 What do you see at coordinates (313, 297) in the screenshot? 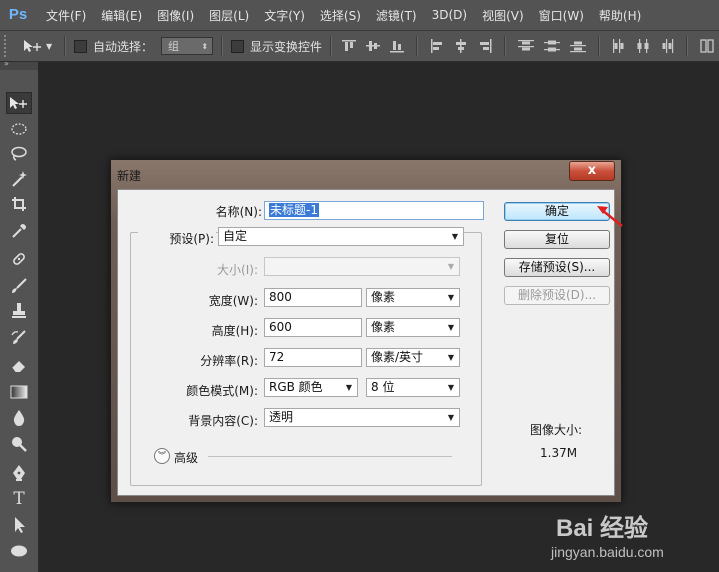
I see `width-input: 800` at bounding box center [313, 297].